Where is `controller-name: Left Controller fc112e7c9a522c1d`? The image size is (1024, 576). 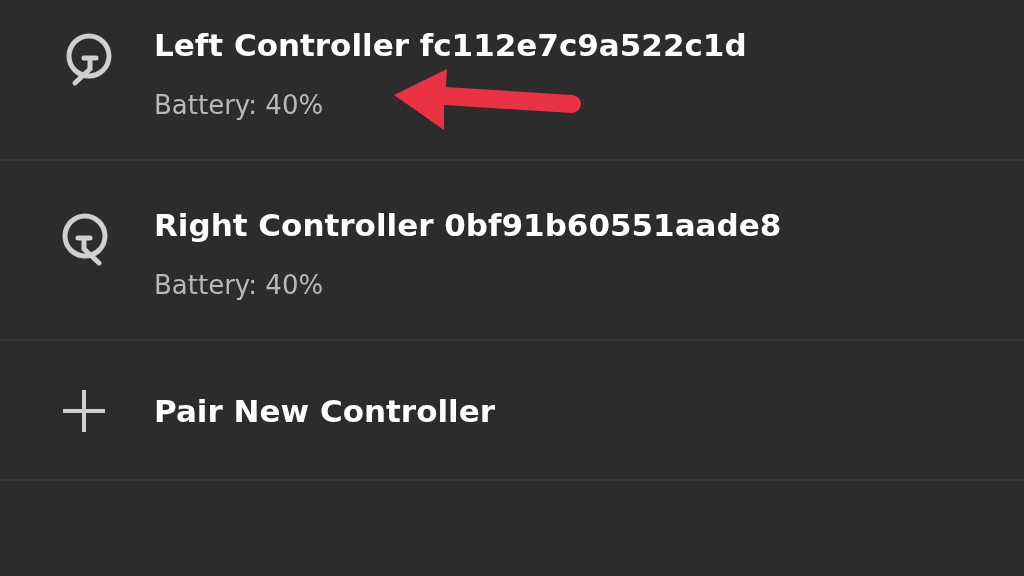
controller-name: Left Controller fc112e7c9a522c1d is located at coordinates (450, 45).